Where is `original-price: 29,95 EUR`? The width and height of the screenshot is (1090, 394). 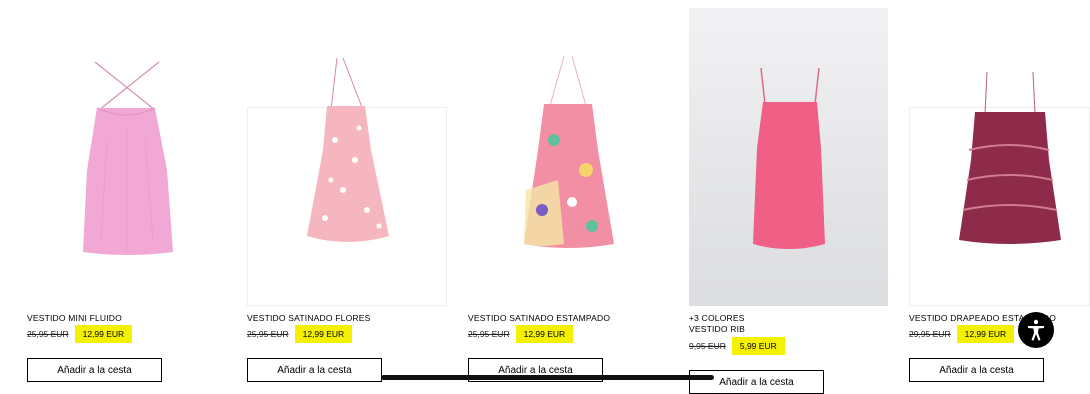 original-price: 29,95 EUR is located at coordinates (930, 334).